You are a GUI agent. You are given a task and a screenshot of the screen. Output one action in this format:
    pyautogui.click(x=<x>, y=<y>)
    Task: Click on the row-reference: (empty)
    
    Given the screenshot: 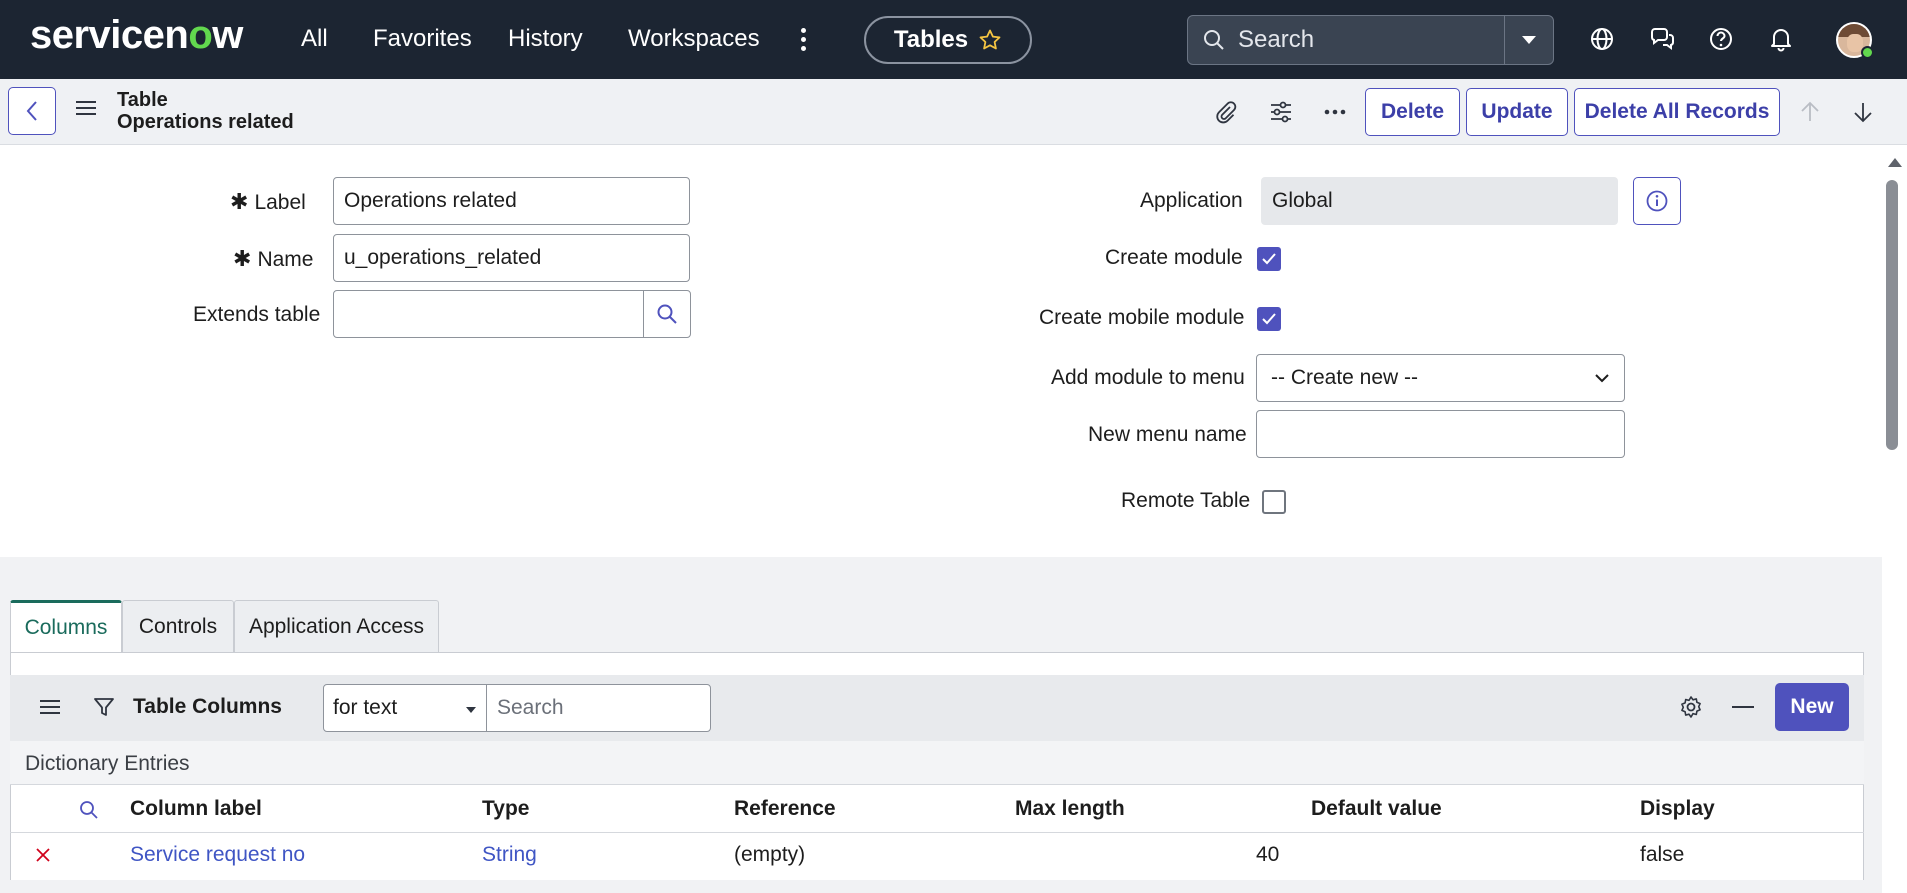 What is the action you would take?
    pyautogui.click(x=770, y=854)
    